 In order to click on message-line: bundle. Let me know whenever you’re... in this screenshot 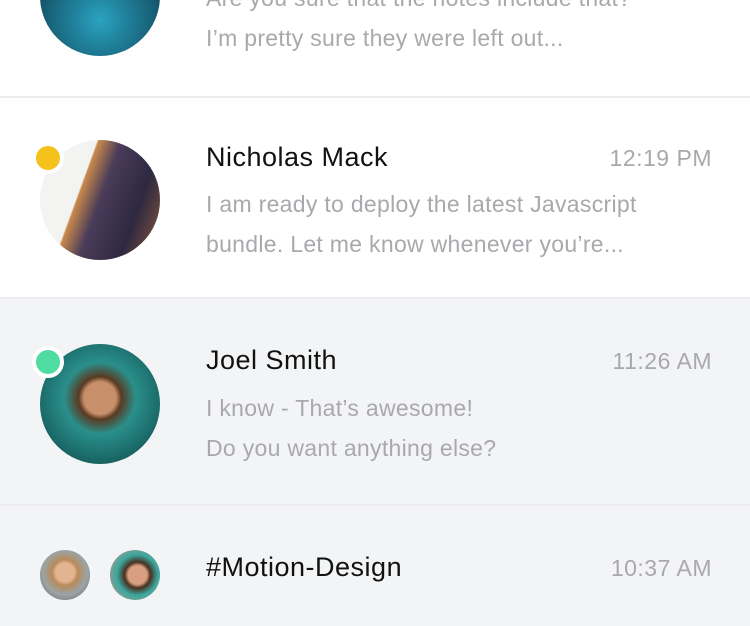, I will do `click(415, 244)`.